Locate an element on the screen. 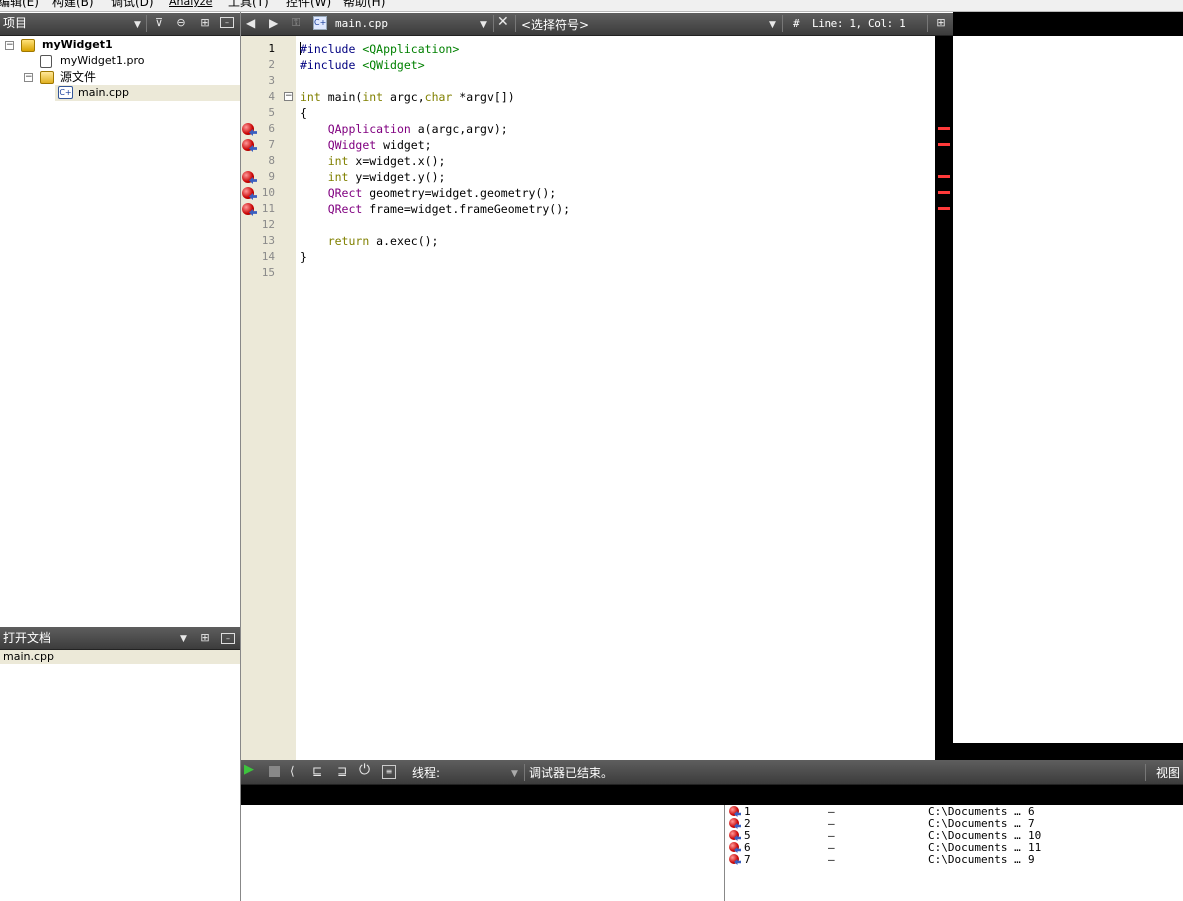  code-line: QRect geometry=widget.geometry(); is located at coordinates (428, 193).